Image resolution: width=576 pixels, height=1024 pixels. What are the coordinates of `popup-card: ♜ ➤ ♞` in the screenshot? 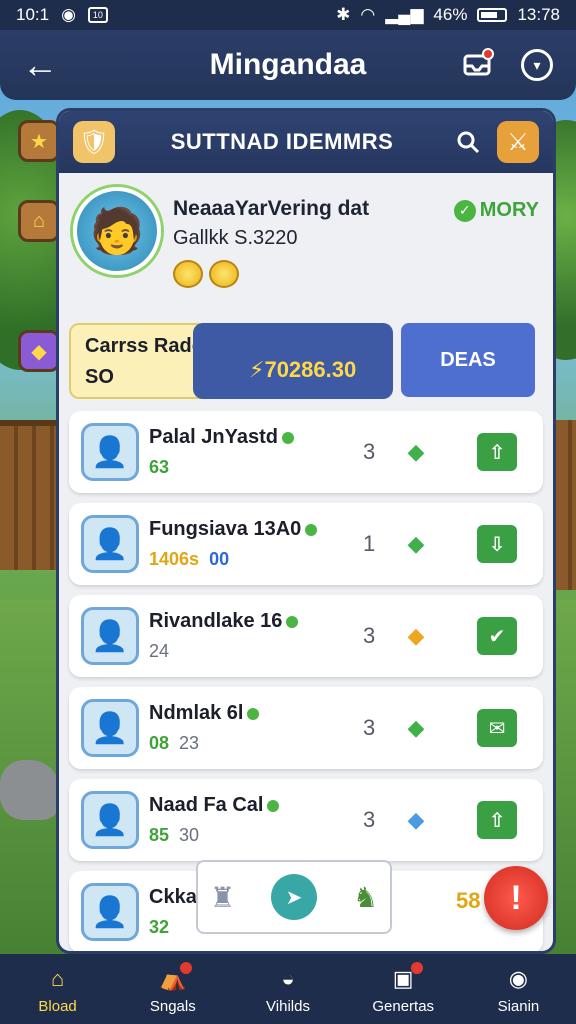 It's located at (294, 897).